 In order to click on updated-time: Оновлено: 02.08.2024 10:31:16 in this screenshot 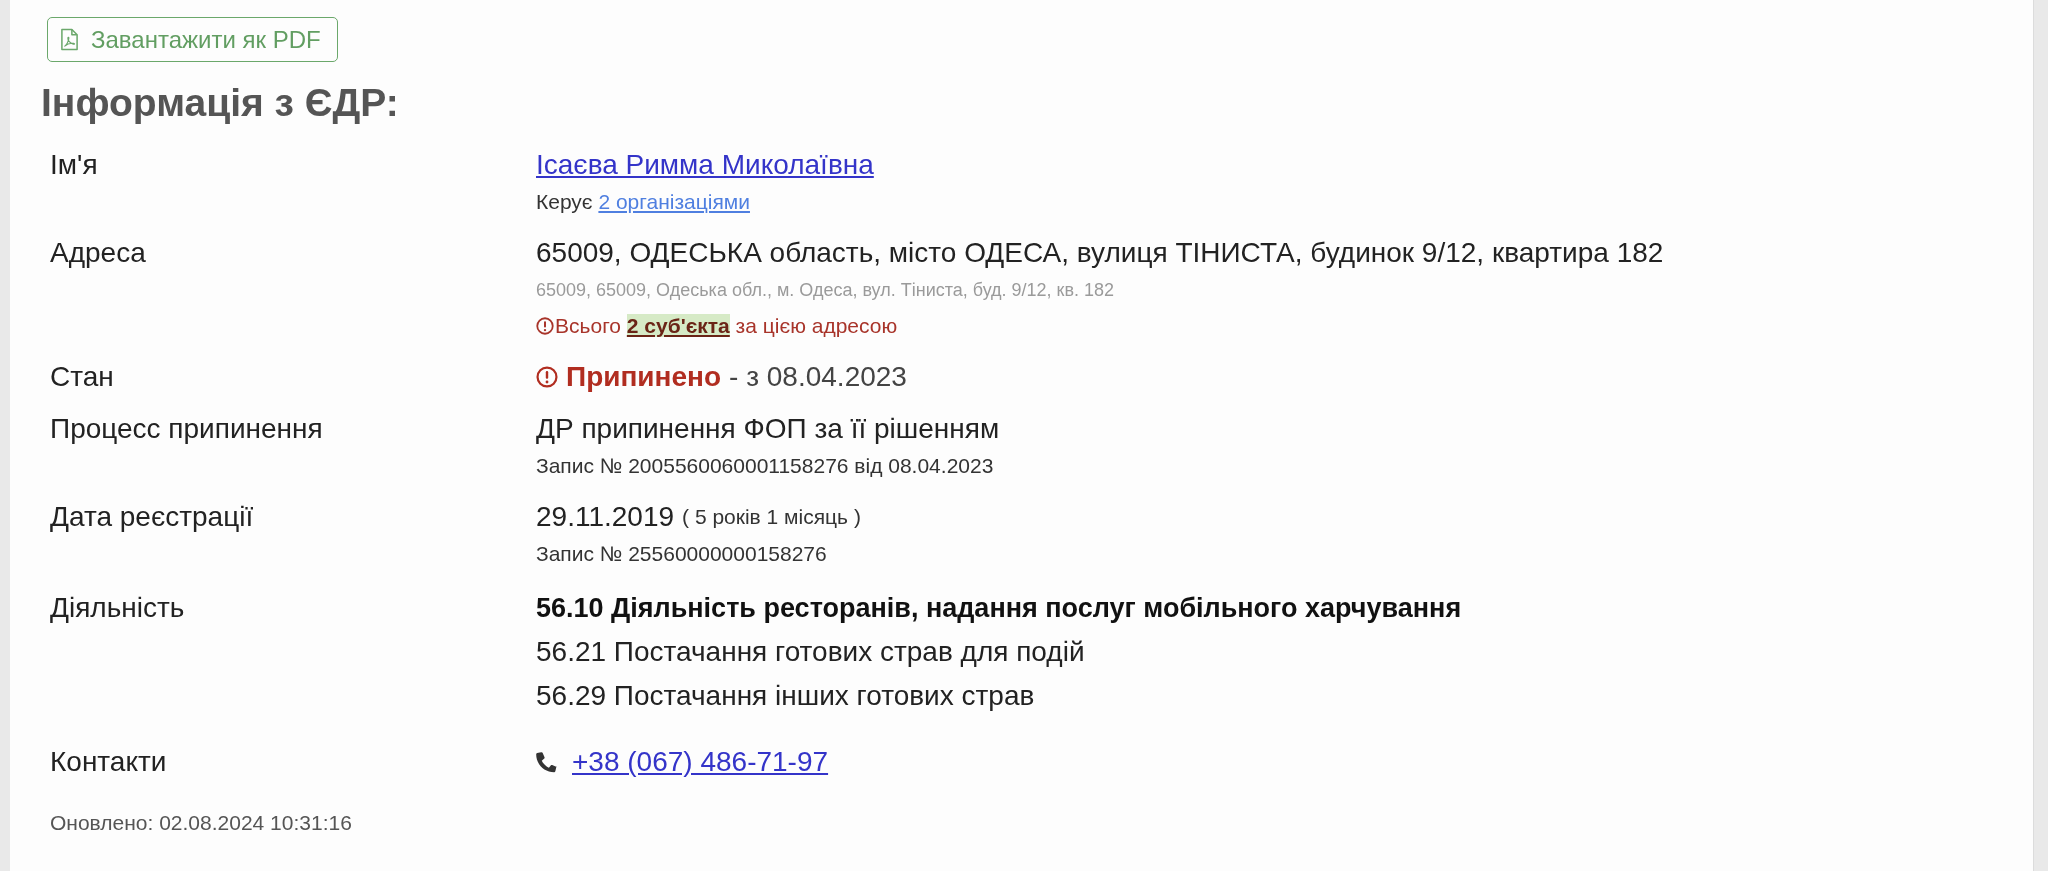, I will do `click(201, 823)`.